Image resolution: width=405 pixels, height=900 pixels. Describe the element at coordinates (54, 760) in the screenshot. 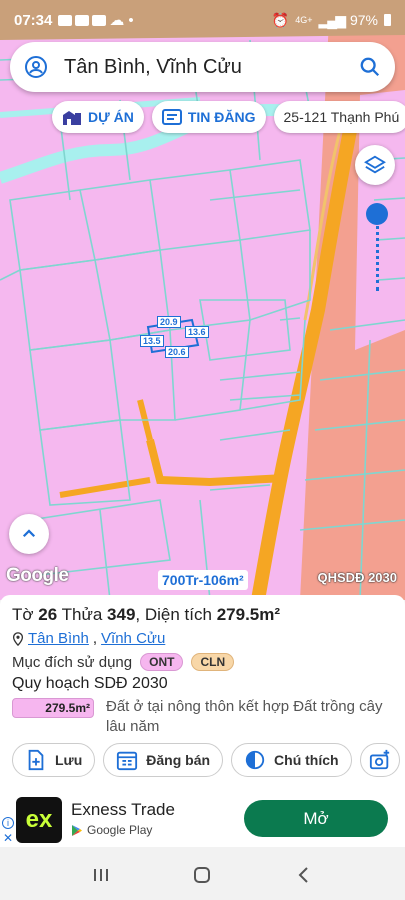

I see `save-button: Lưu` at that location.